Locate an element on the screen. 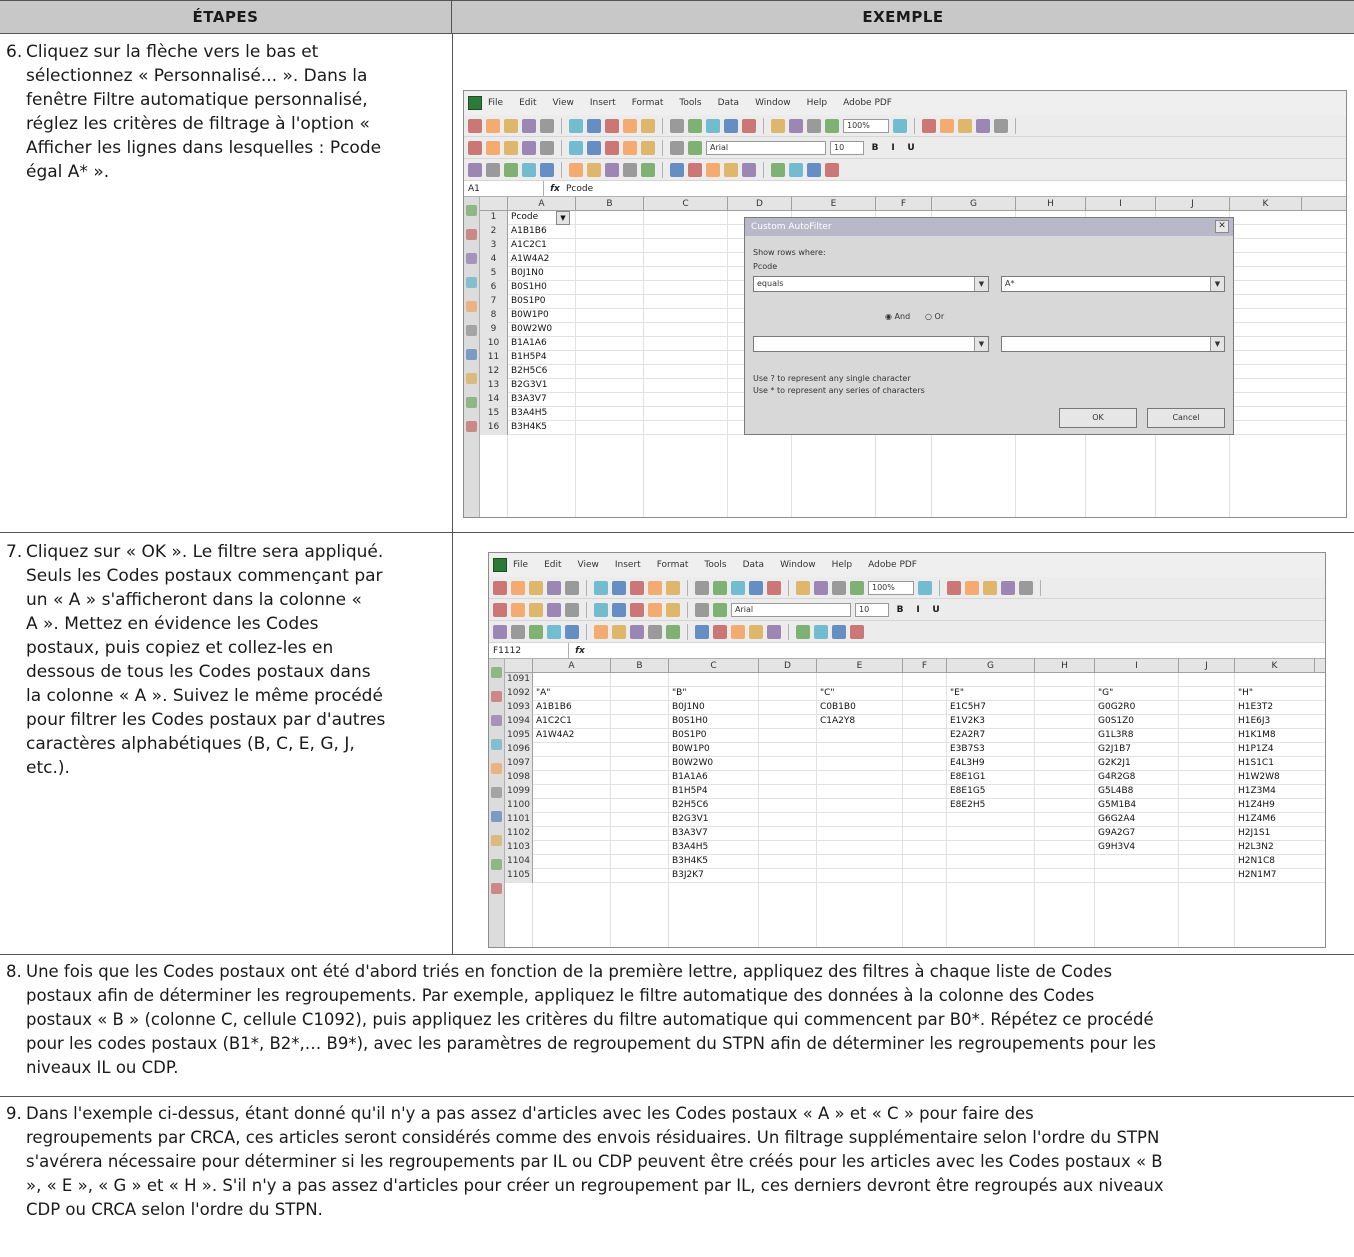  cell-e: "C" is located at coordinates (860, 694).